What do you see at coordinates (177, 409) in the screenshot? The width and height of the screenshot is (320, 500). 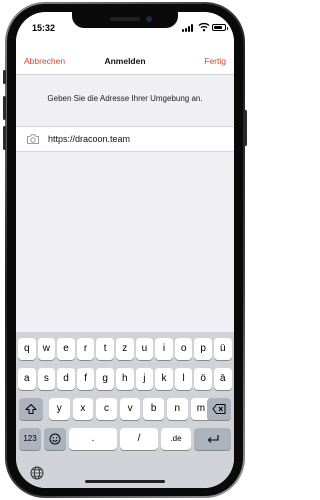 I see `key-n: n` at bounding box center [177, 409].